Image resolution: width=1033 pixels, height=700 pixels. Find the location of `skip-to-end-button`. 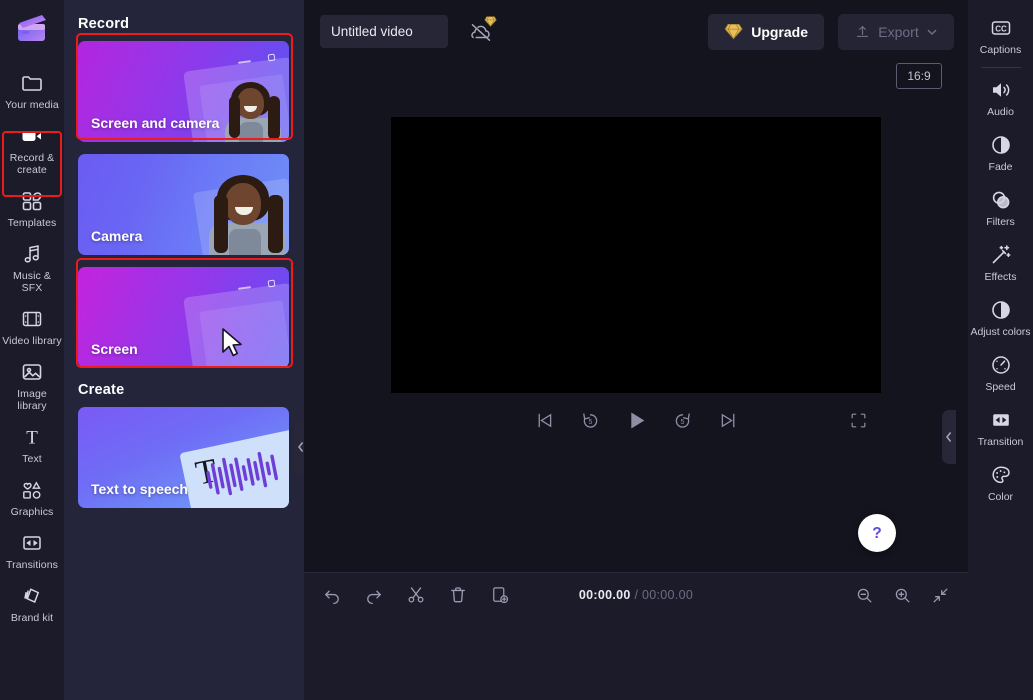

skip-to-end-button is located at coordinates (728, 420).